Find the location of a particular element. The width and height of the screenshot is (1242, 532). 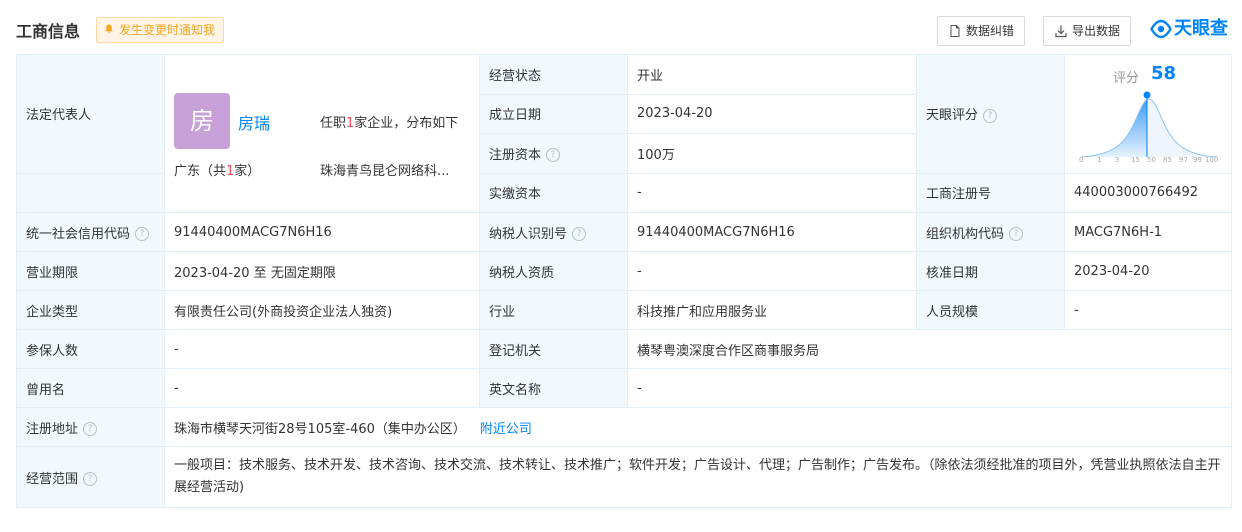

industry-value: 科技推广和应用服务业 is located at coordinates (772, 310).